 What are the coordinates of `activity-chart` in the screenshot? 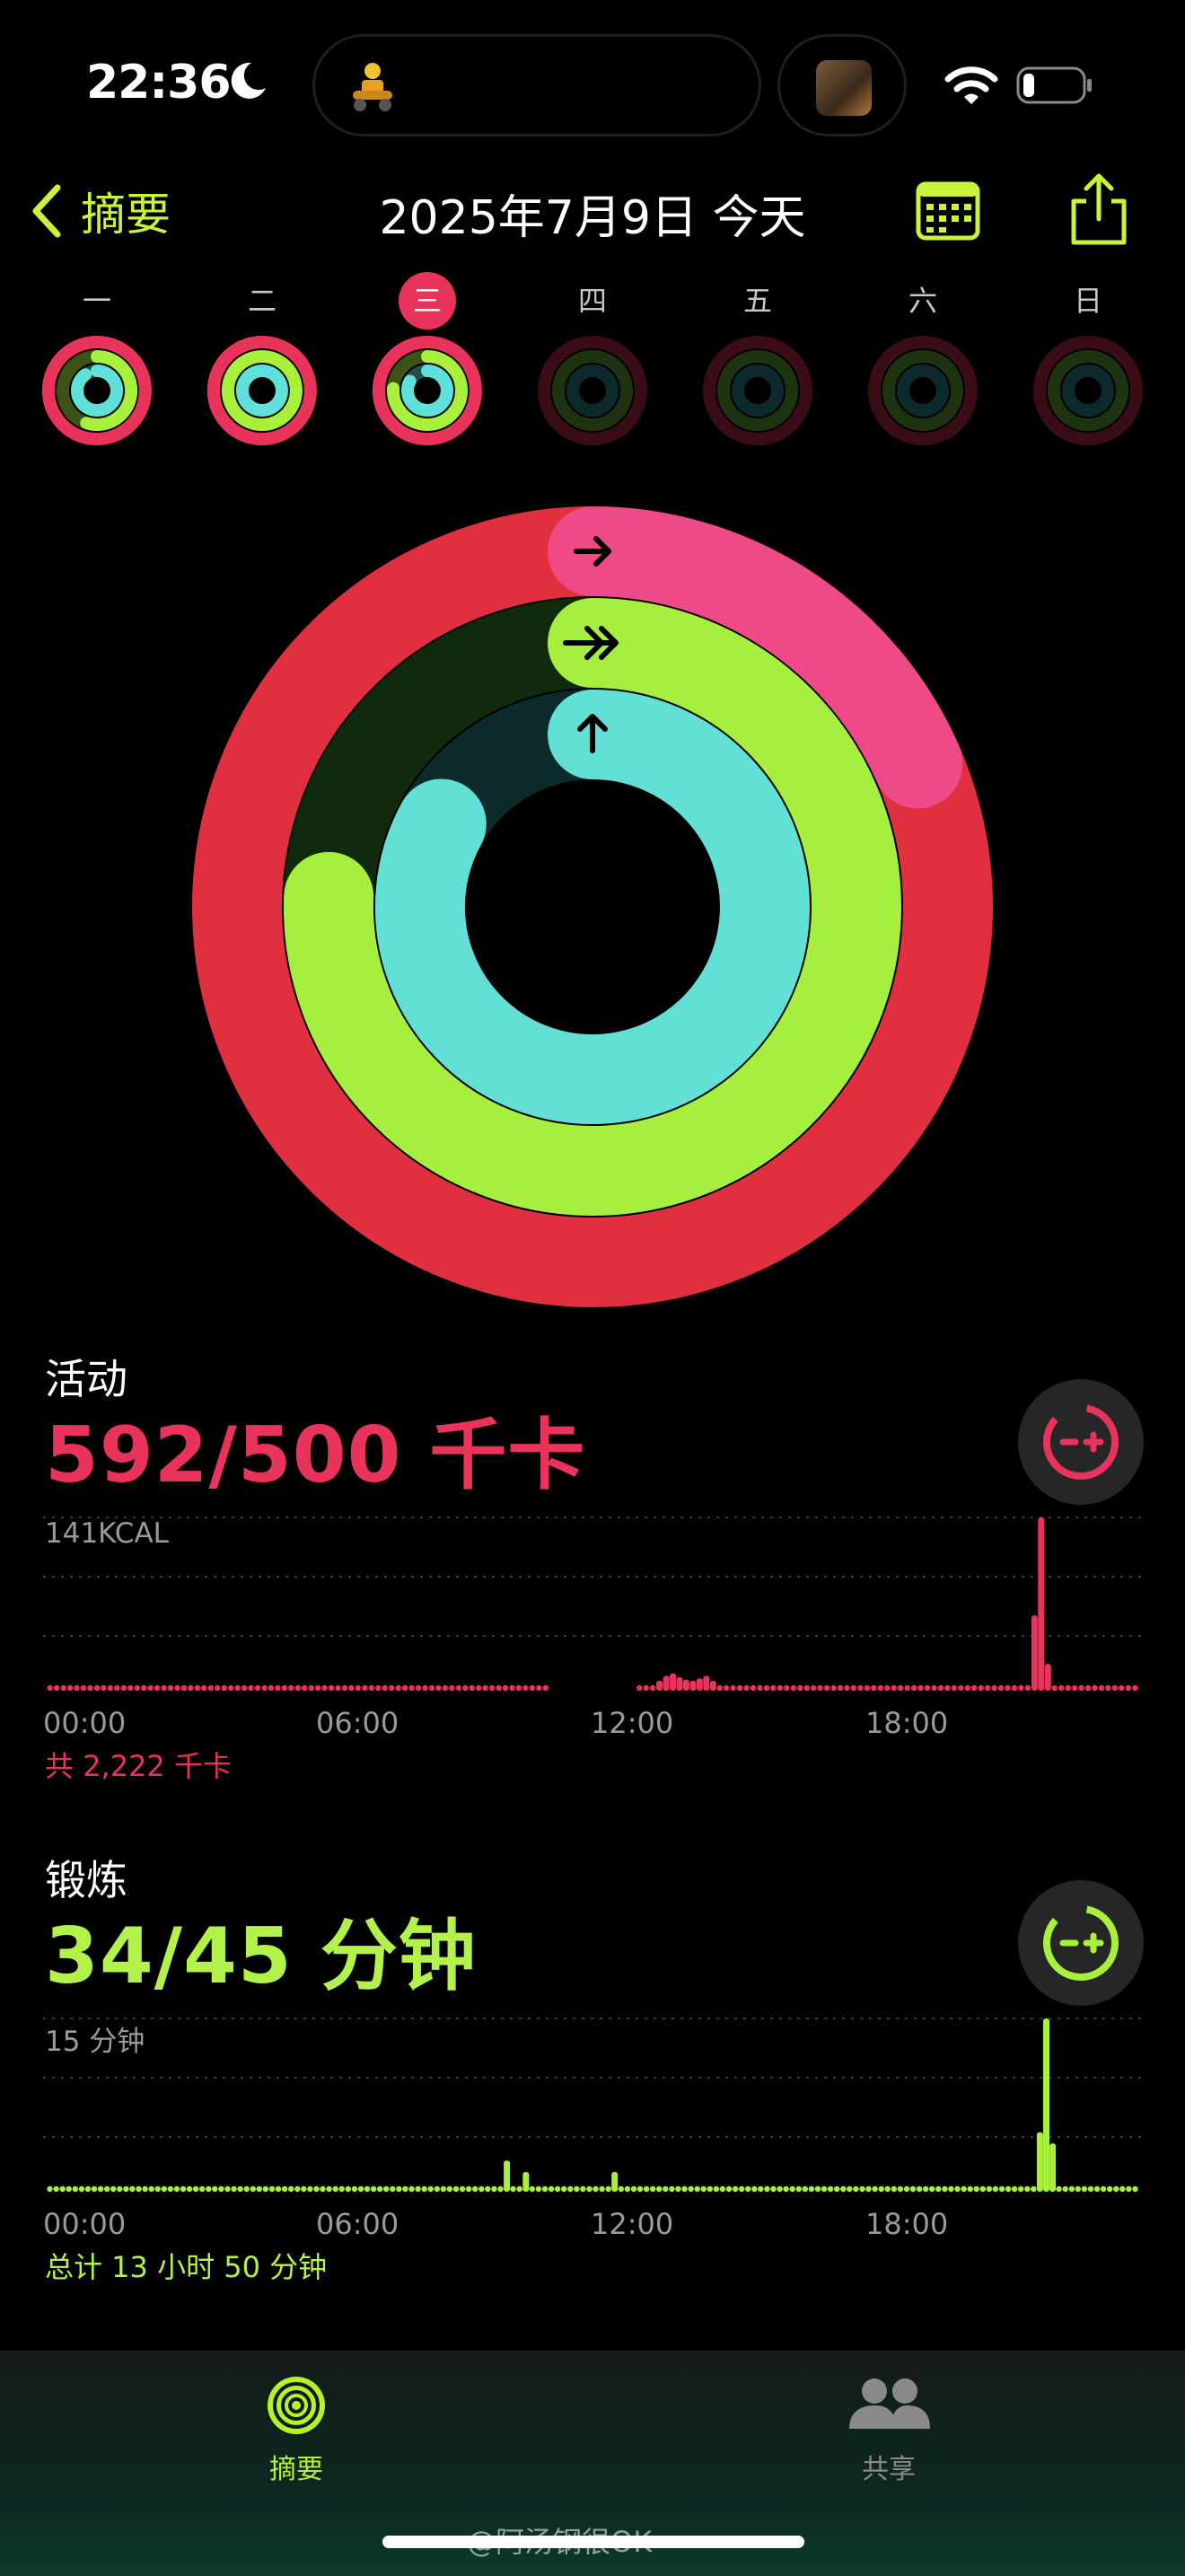 It's located at (592, 1604).